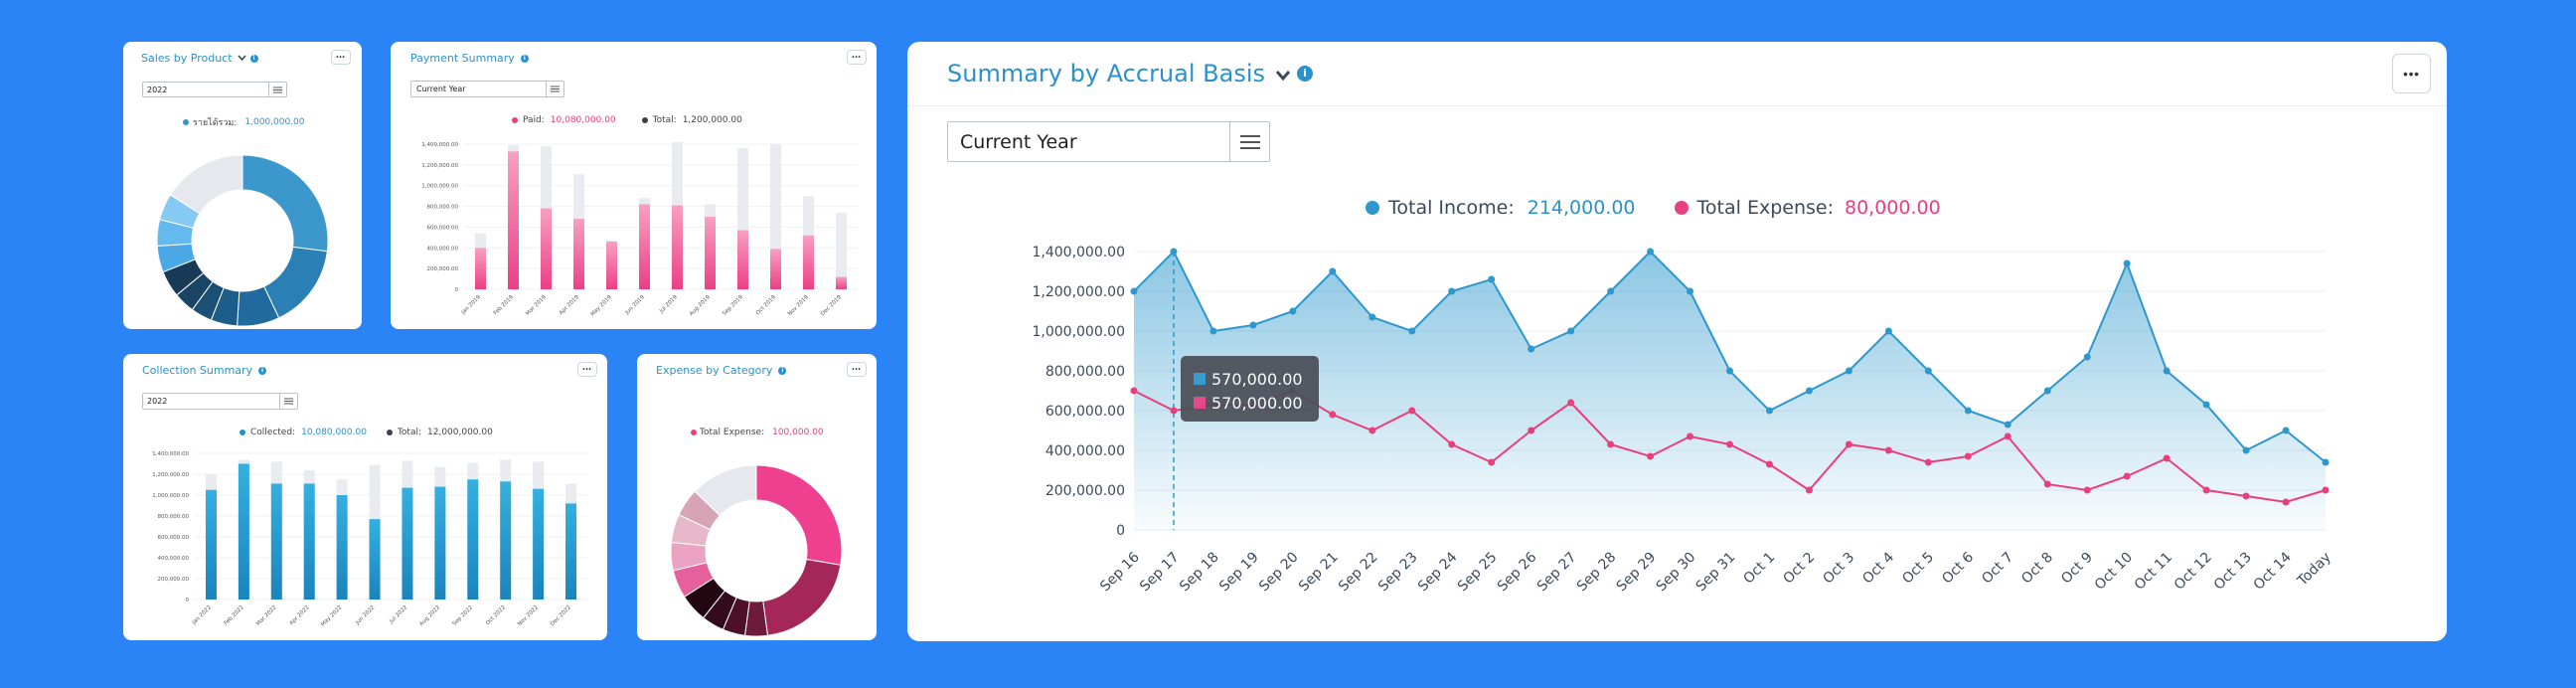 Image resolution: width=2576 pixels, height=688 pixels. What do you see at coordinates (2037, 569) in the screenshot?
I see `x-tick-label: Oct 8` at bounding box center [2037, 569].